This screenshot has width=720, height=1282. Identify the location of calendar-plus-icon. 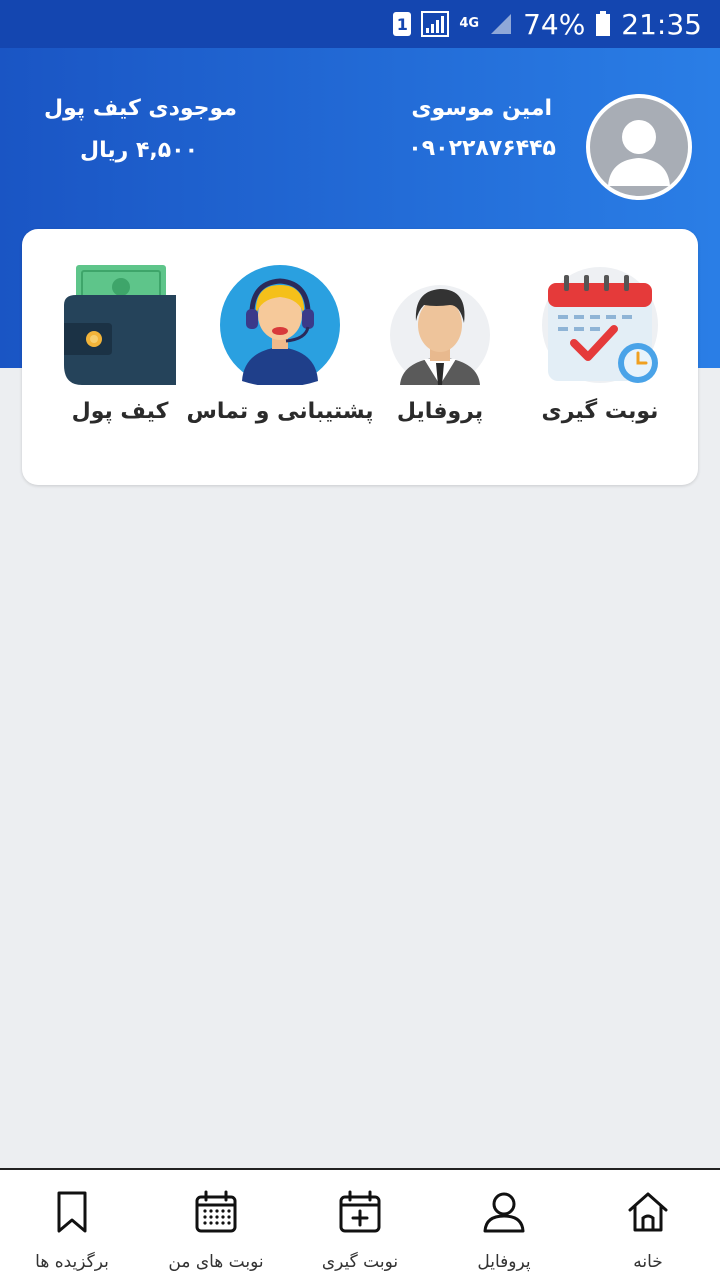
(360, 1211).